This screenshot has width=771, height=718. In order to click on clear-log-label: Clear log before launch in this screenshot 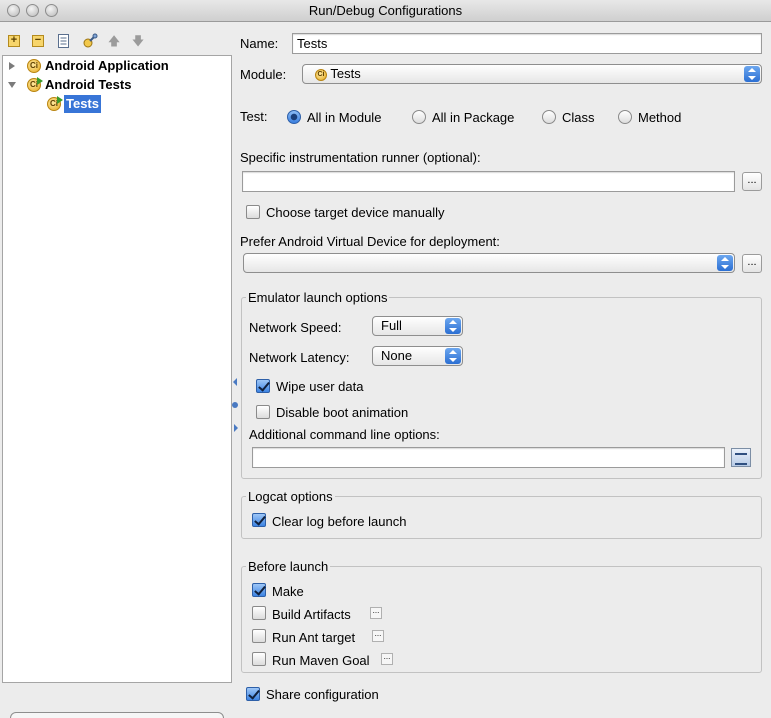, I will do `click(339, 522)`.